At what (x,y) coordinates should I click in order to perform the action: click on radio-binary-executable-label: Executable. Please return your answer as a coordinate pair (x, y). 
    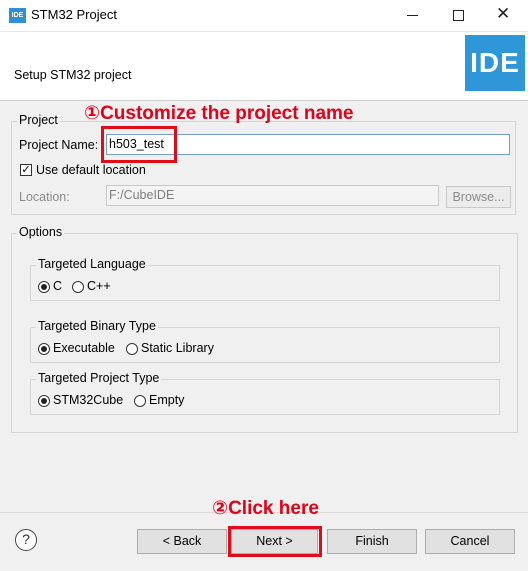
    Looking at the image, I should click on (84, 348).